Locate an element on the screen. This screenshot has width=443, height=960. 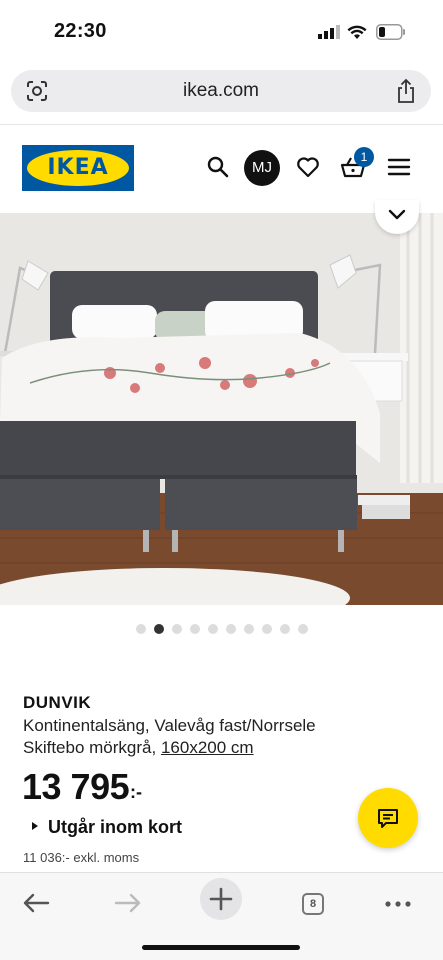
status-time: 22:30 is located at coordinates (80, 31).